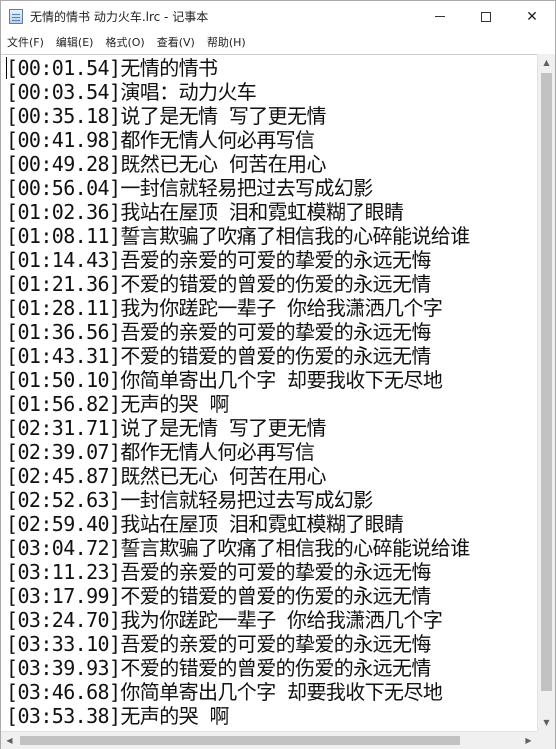 This screenshot has width=556, height=749. What do you see at coordinates (238, 476) in the screenshot?
I see `text-line: [02:45.87]既然已无心 何苦在用心` at bounding box center [238, 476].